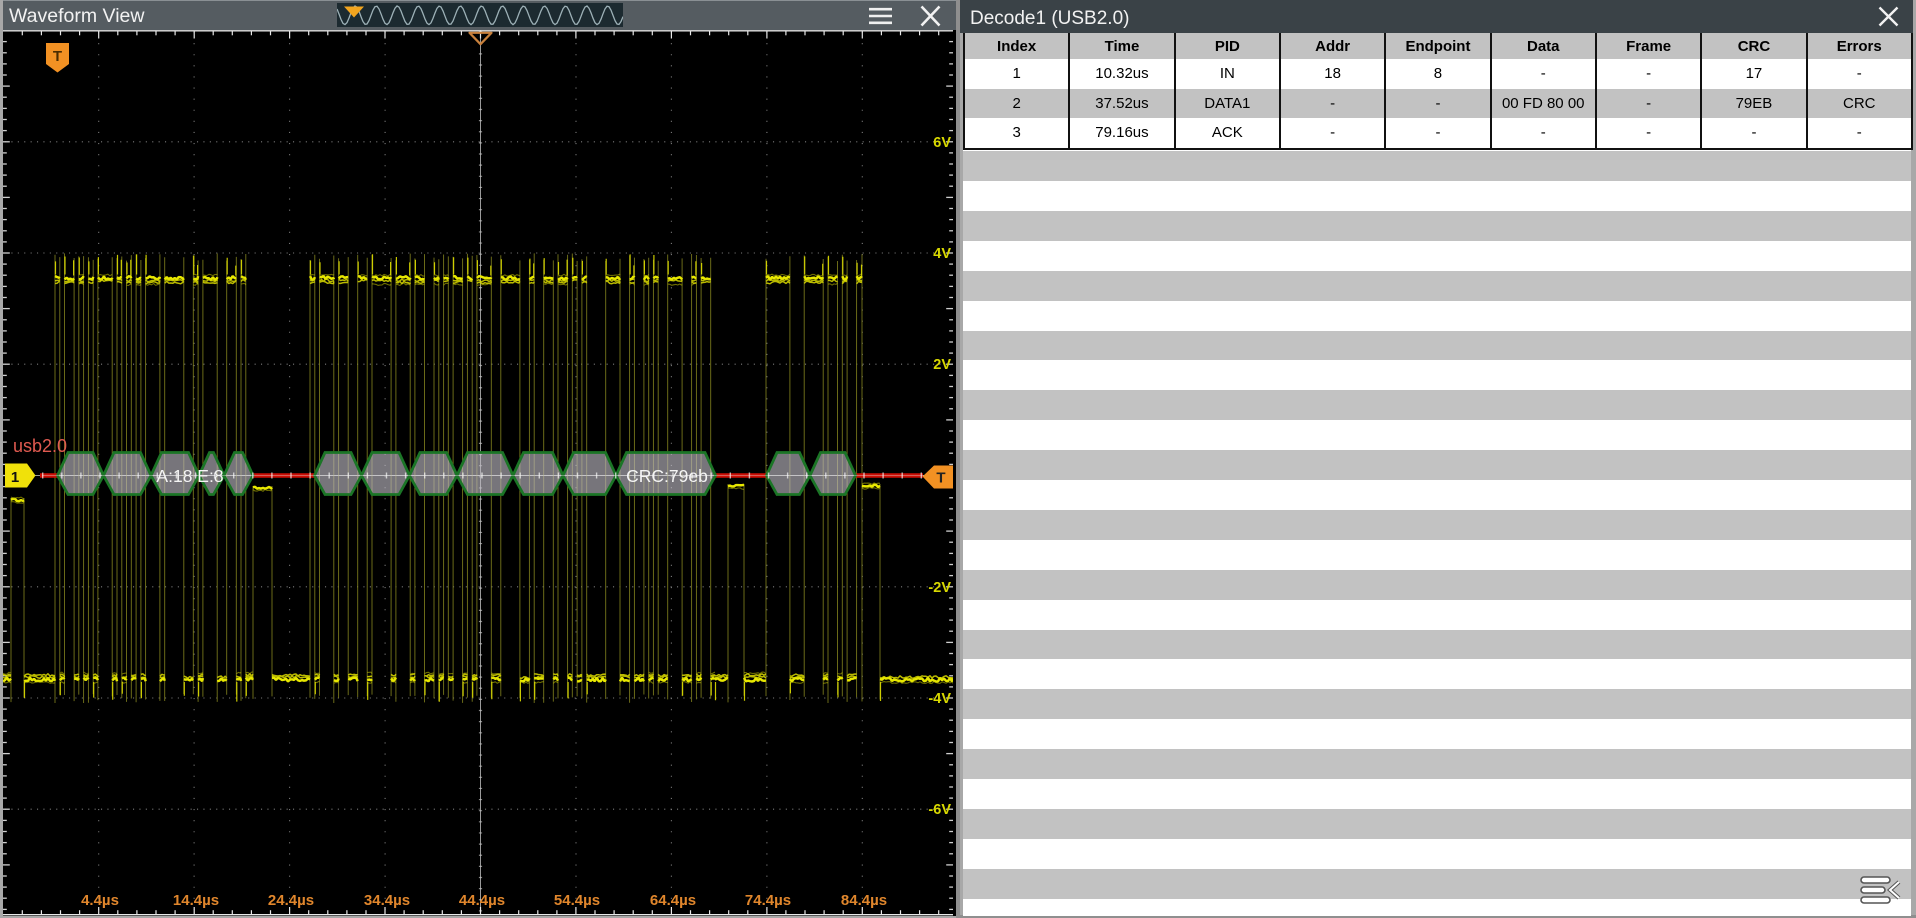 The width and height of the screenshot is (1916, 918). Describe the element at coordinates (673, 900) in the screenshot. I see `svg-text: 64.4µs` at that location.